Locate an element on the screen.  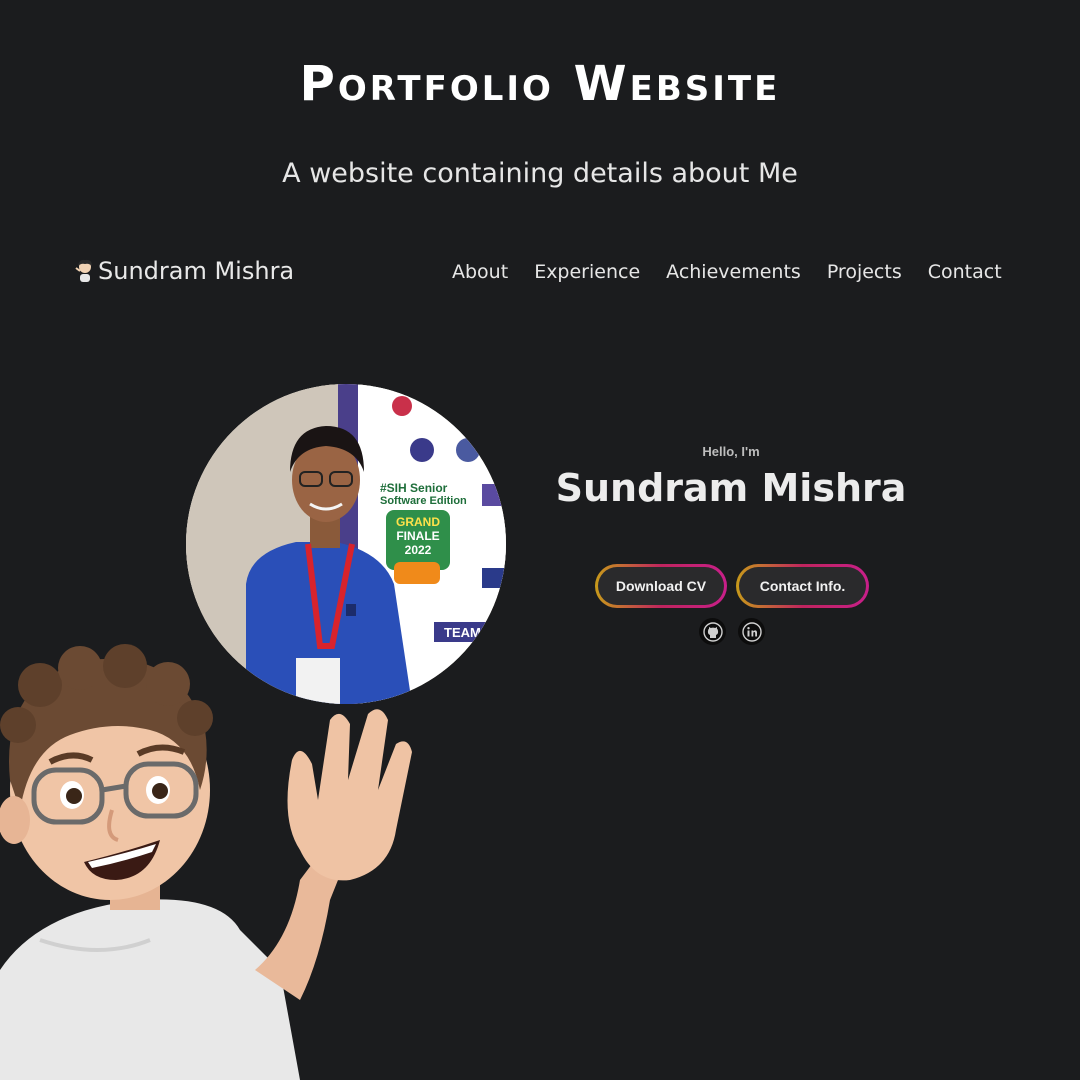
svg-text: FINALE is located at coordinates (417, 536).